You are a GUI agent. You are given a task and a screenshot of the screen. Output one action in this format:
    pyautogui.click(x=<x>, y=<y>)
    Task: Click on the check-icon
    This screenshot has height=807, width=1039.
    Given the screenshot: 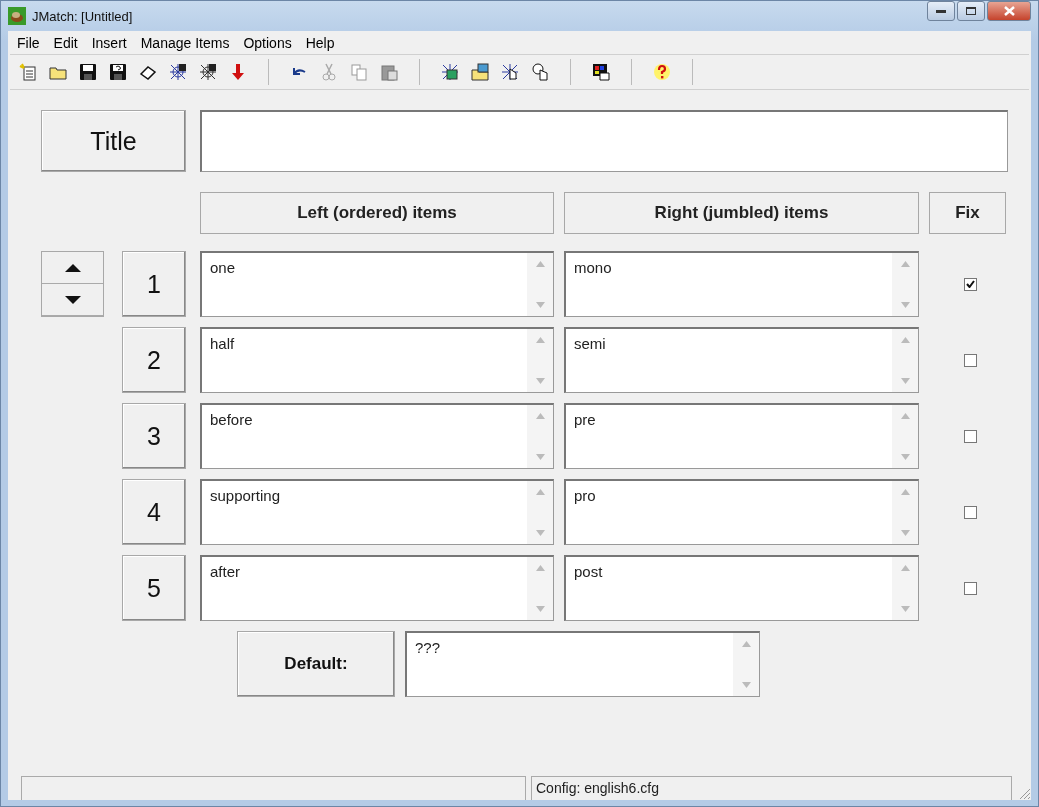 What is the action you would take?
    pyautogui.click(x=970, y=284)
    